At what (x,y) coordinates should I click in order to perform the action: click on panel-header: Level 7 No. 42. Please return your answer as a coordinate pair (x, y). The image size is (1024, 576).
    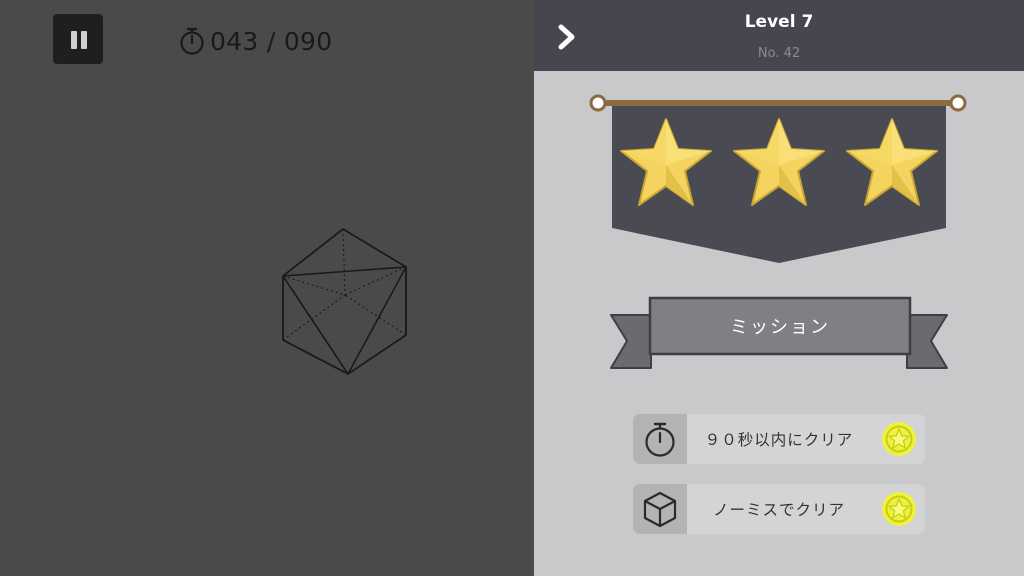
    Looking at the image, I should click on (779, 35).